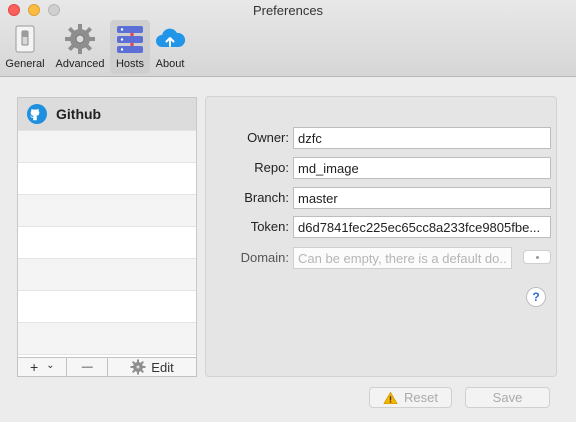  What do you see at coordinates (390, 397) in the screenshot?
I see `warning-icon` at bounding box center [390, 397].